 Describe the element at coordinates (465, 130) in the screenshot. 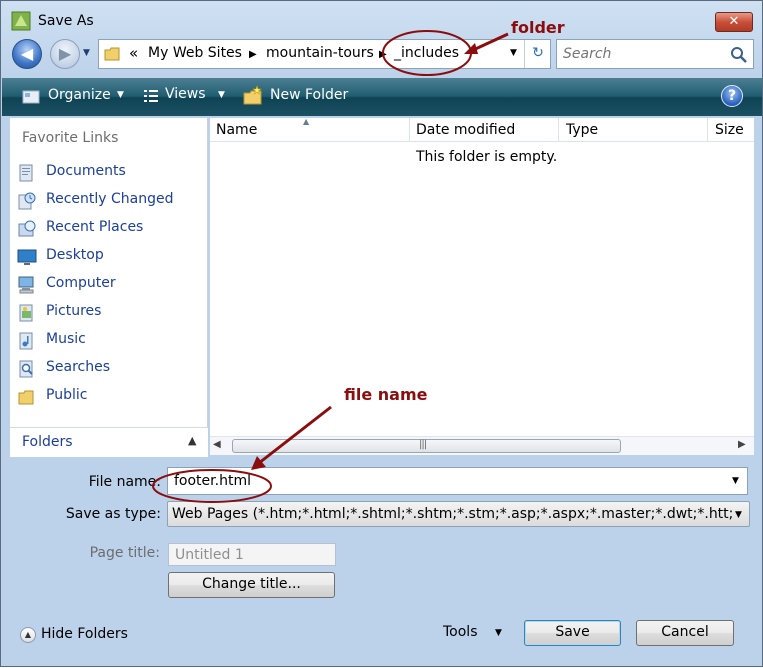

I see `column-header-date-modified: Date modified` at that location.